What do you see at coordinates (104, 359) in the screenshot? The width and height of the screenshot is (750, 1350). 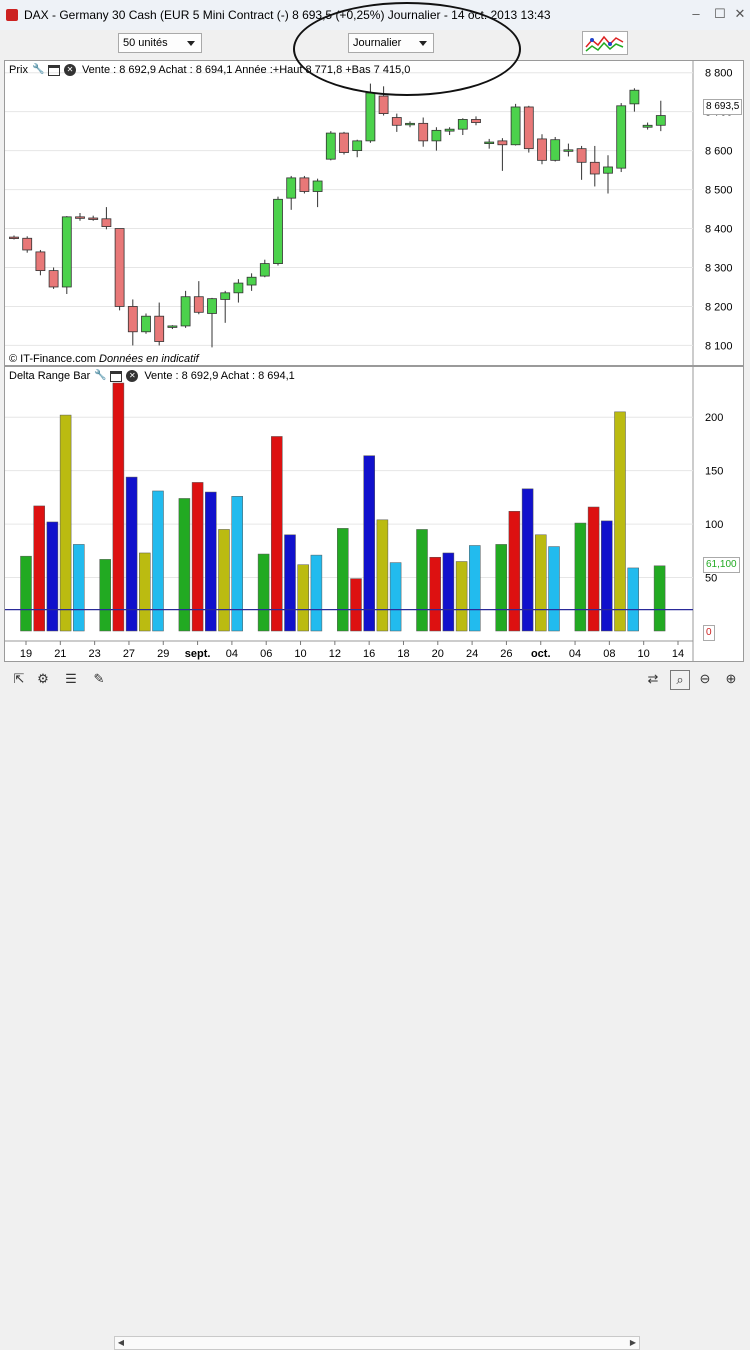 I see `data-credit: © IT-Finance.com Données en indicatif` at bounding box center [104, 359].